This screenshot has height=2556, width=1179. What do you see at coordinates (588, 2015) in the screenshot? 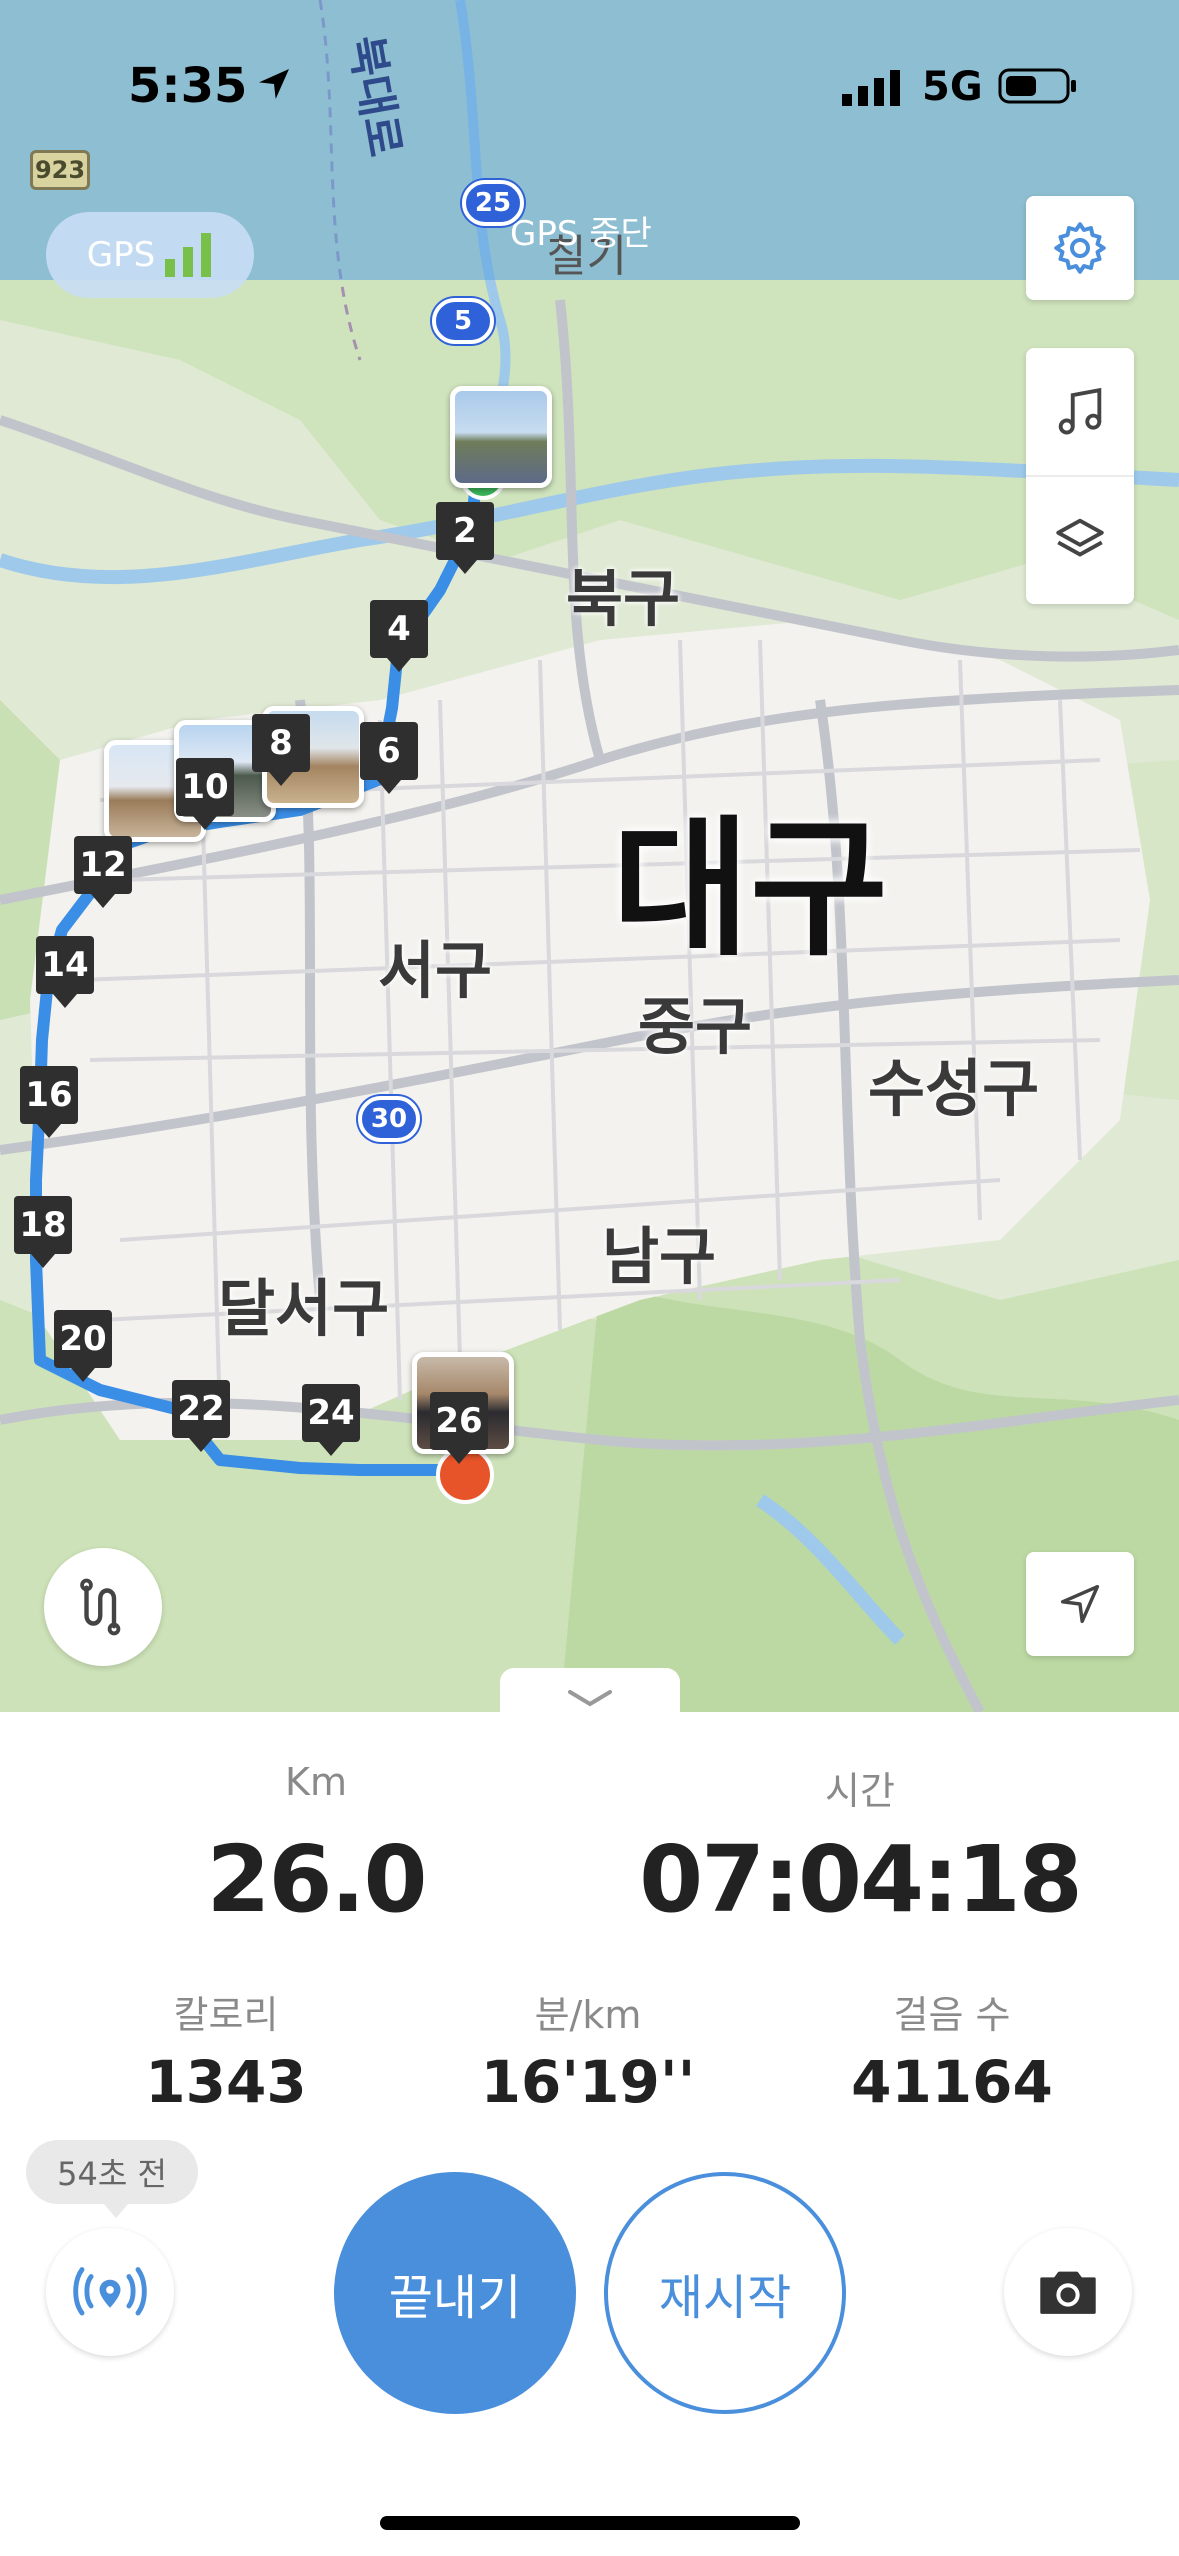
I see `pace-label: 분/km` at bounding box center [588, 2015].